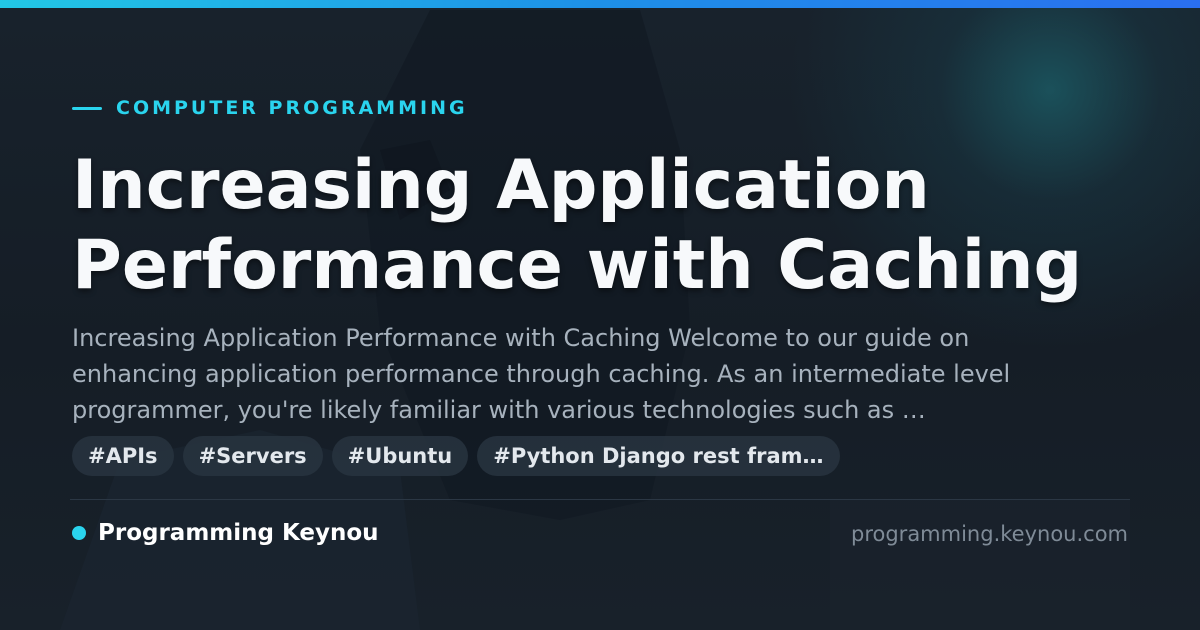  I want to click on brand-name: Programming Keynou, so click(238, 533).